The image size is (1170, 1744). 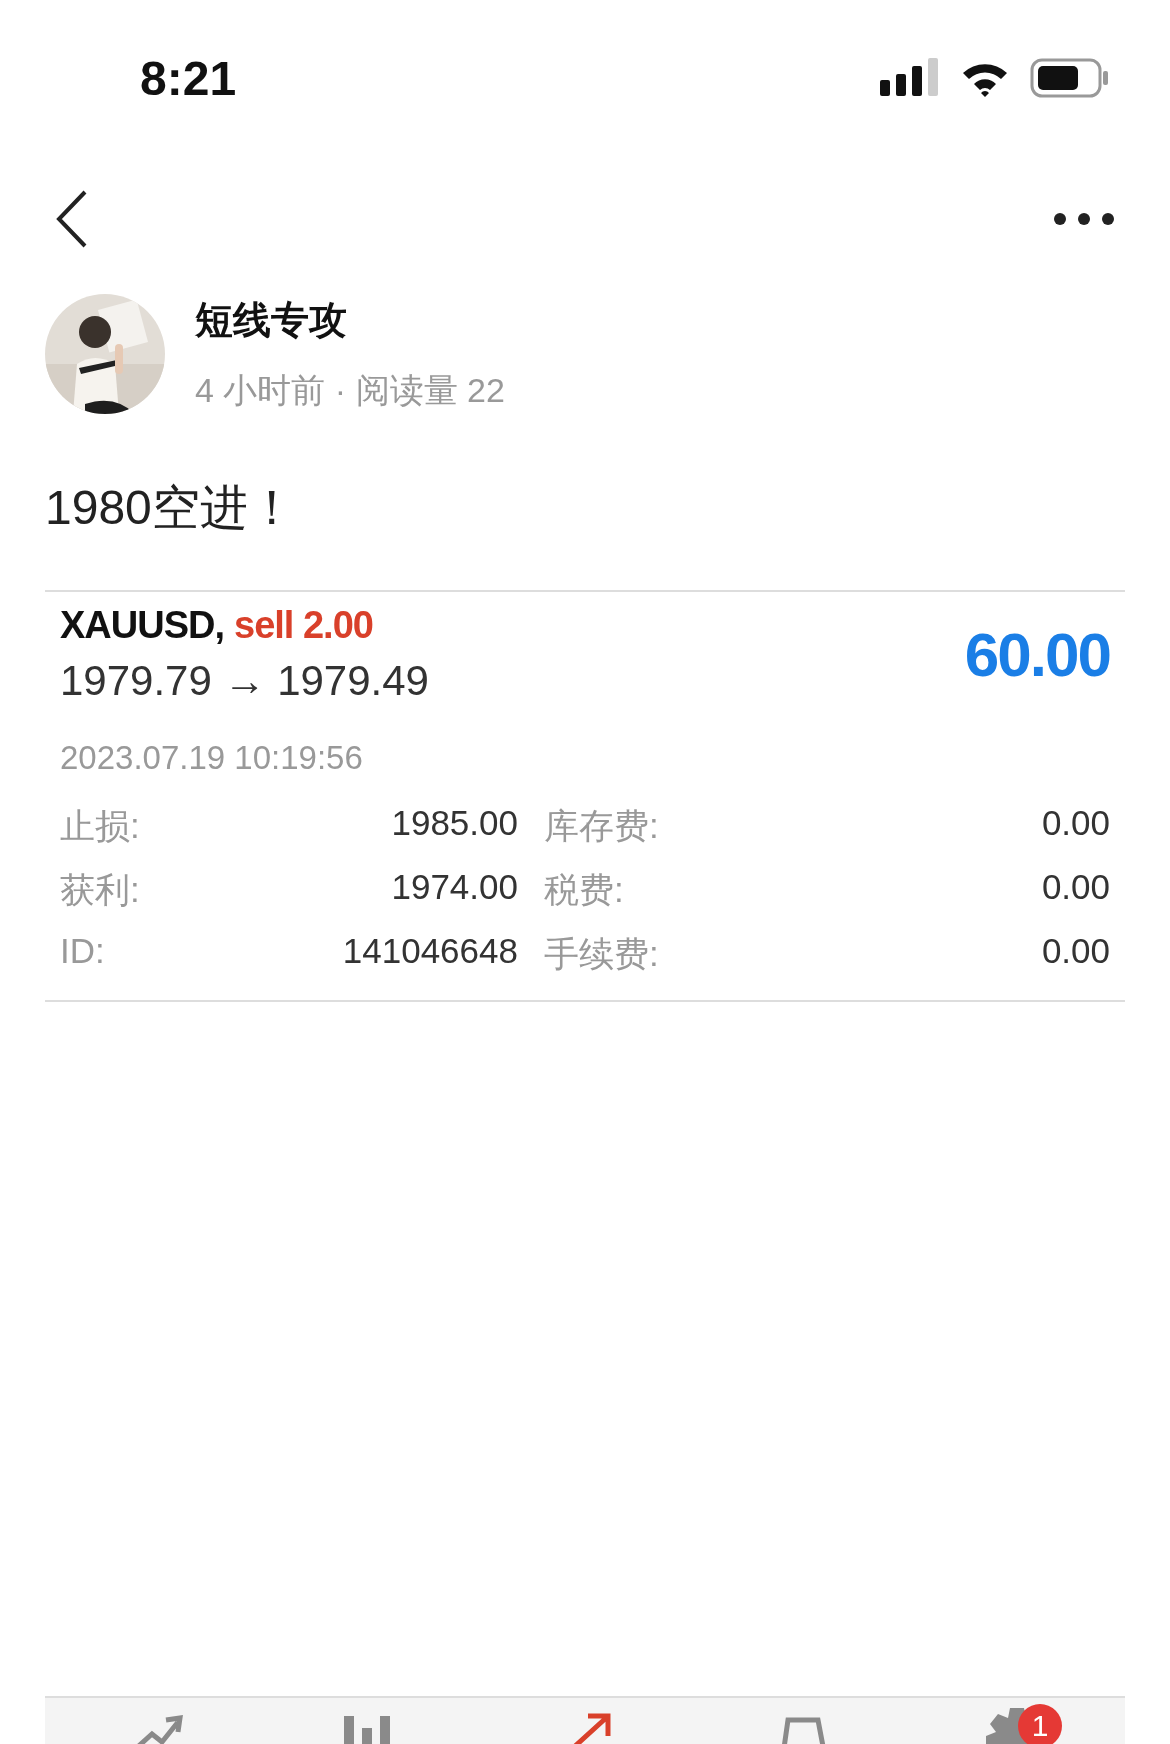 I want to click on field-value: 141046648, so click(x=429, y=951).